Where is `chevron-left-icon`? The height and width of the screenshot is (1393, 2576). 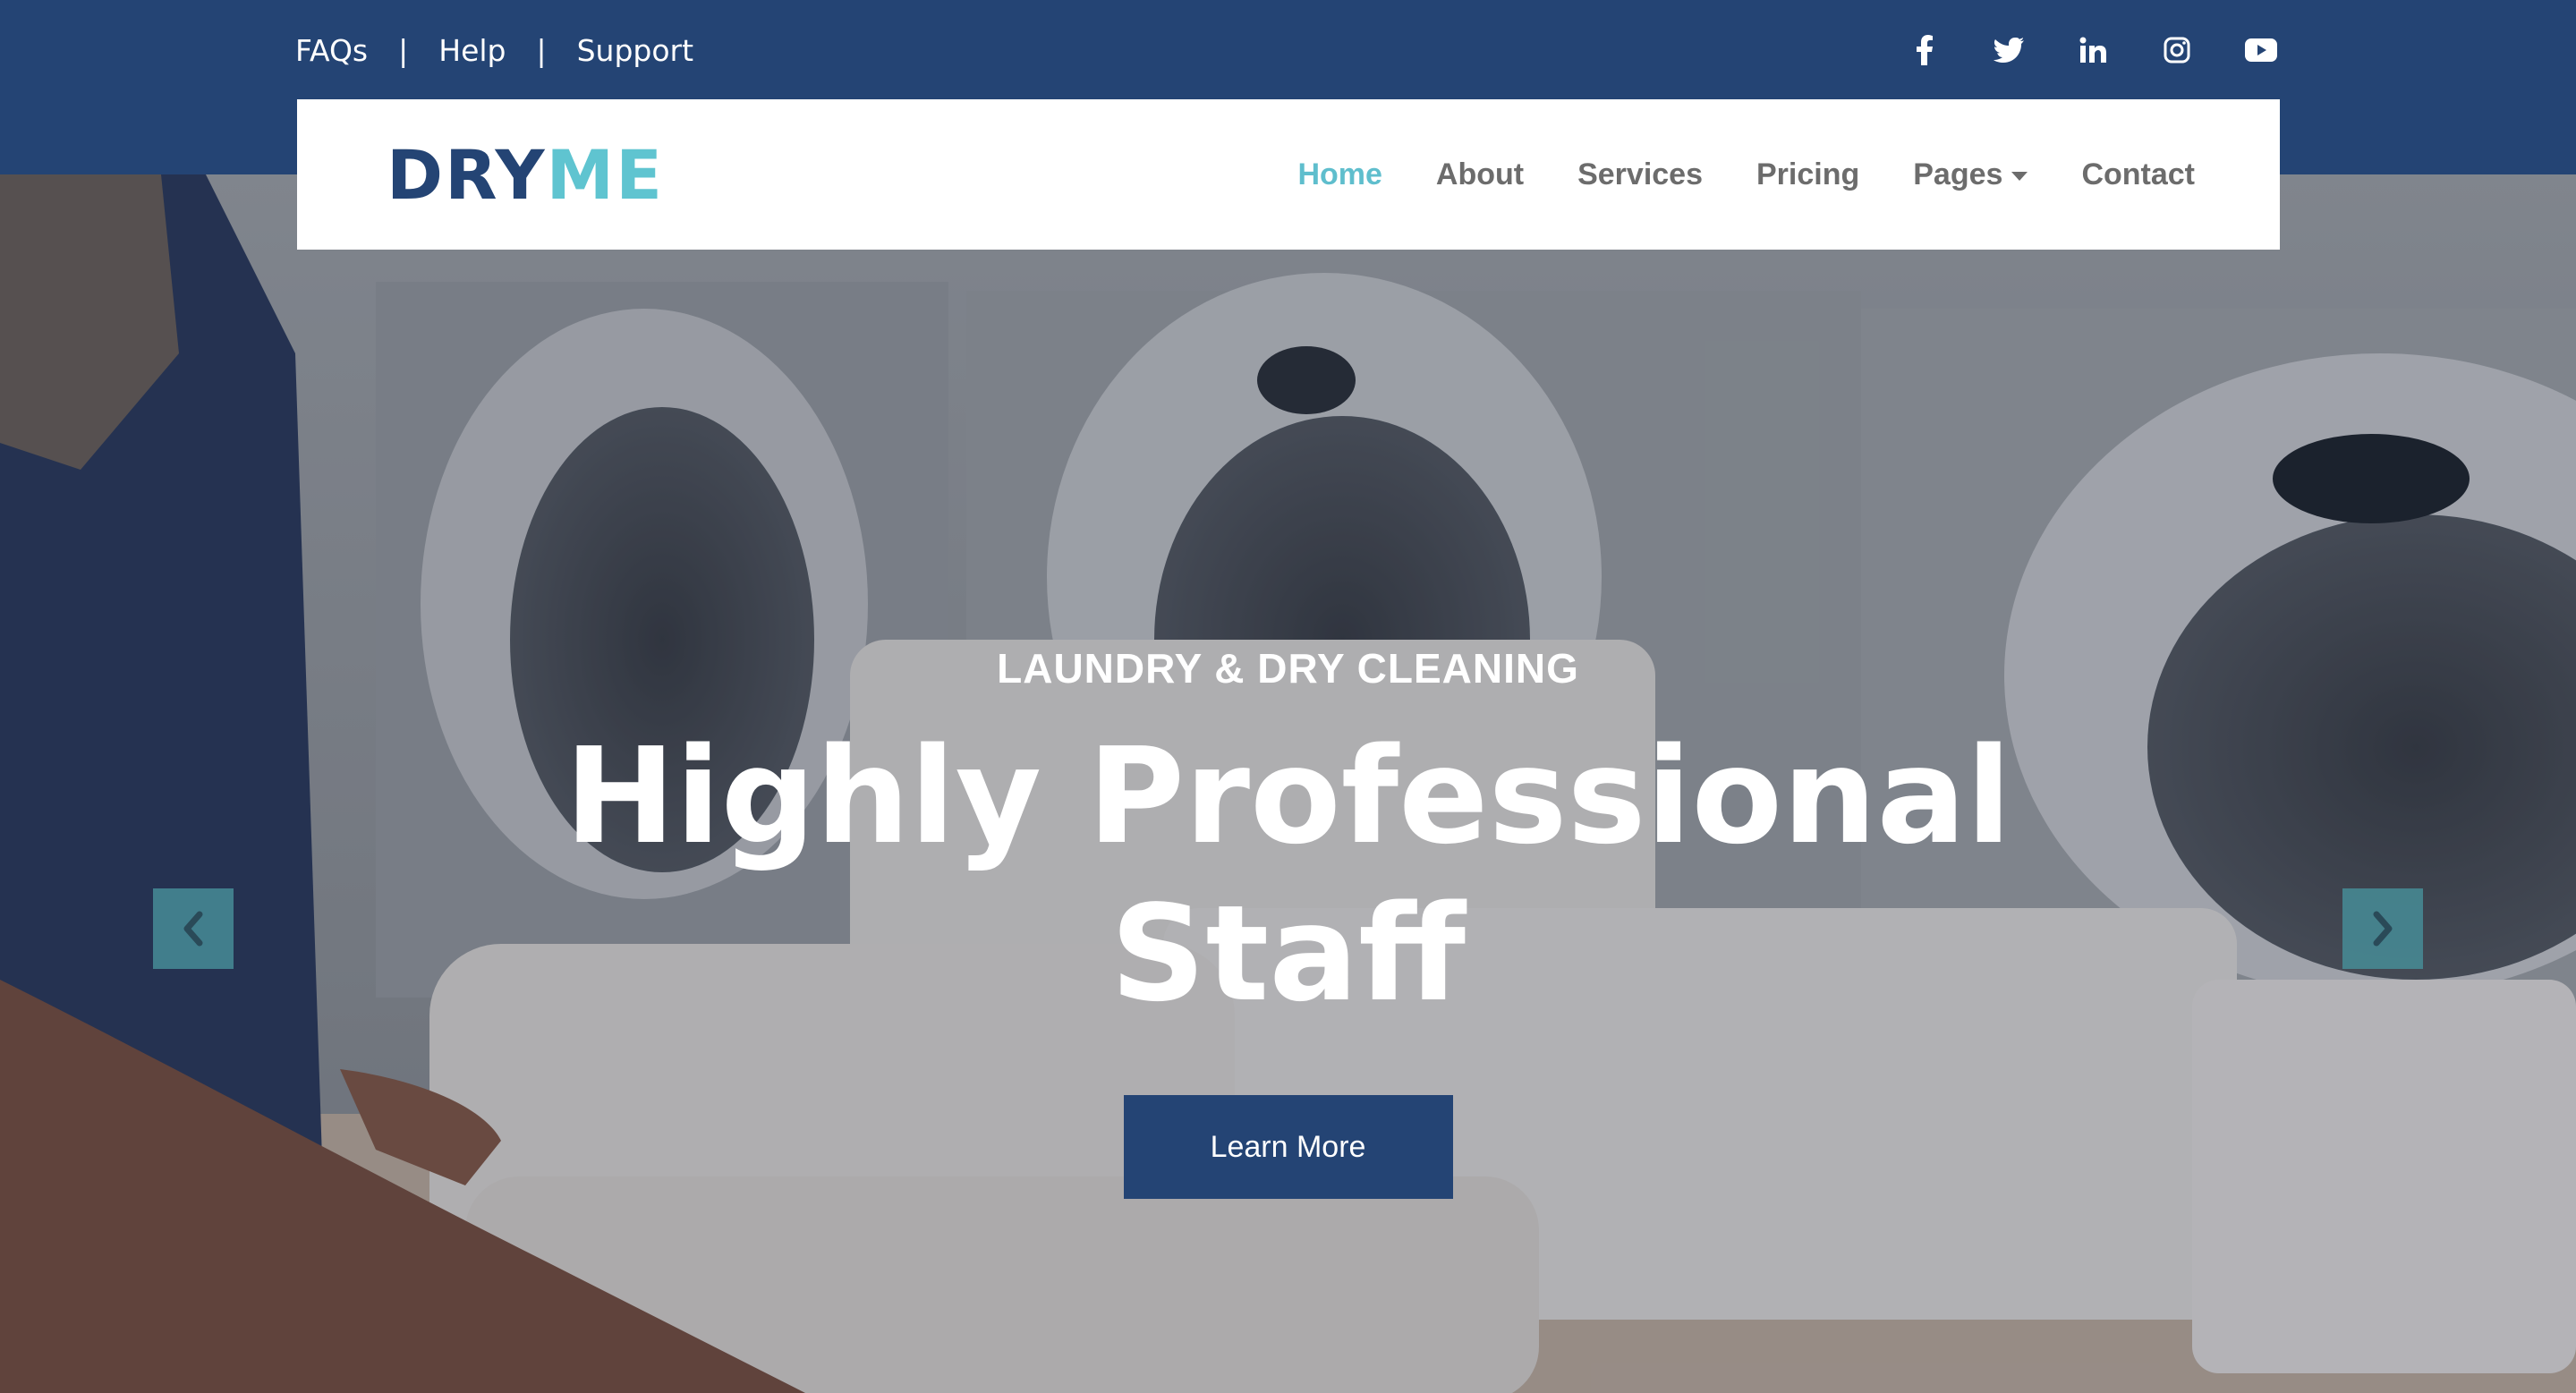
chevron-left-icon is located at coordinates (193, 929).